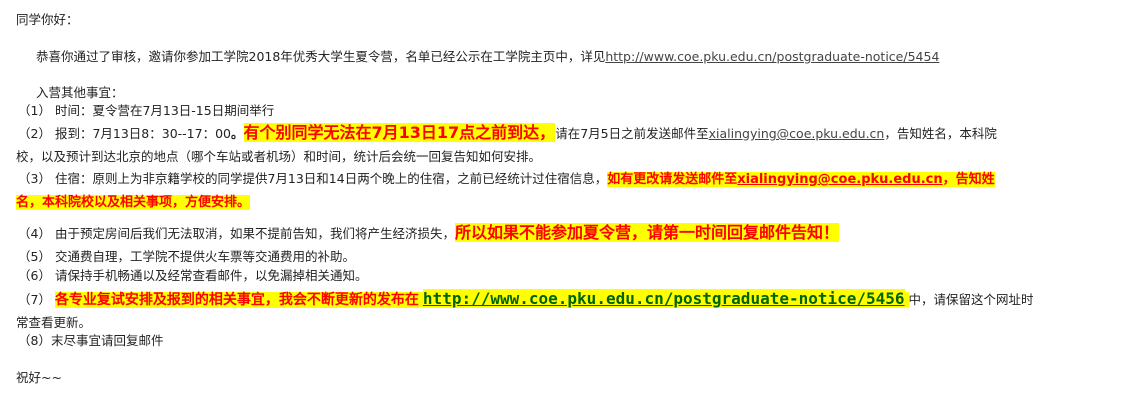 This screenshot has width=1136, height=400. Describe the element at coordinates (968, 179) in the screenshot. I see `highlight-accommodation-suffix: ，告知姓` at that location.